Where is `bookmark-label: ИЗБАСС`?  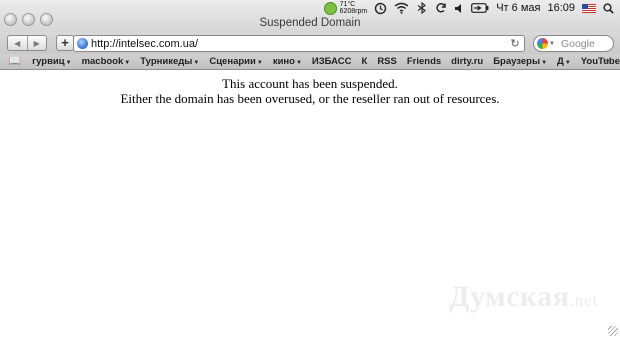 bookmark-label: ИЗБАСС is located at coordinates (331, 61).